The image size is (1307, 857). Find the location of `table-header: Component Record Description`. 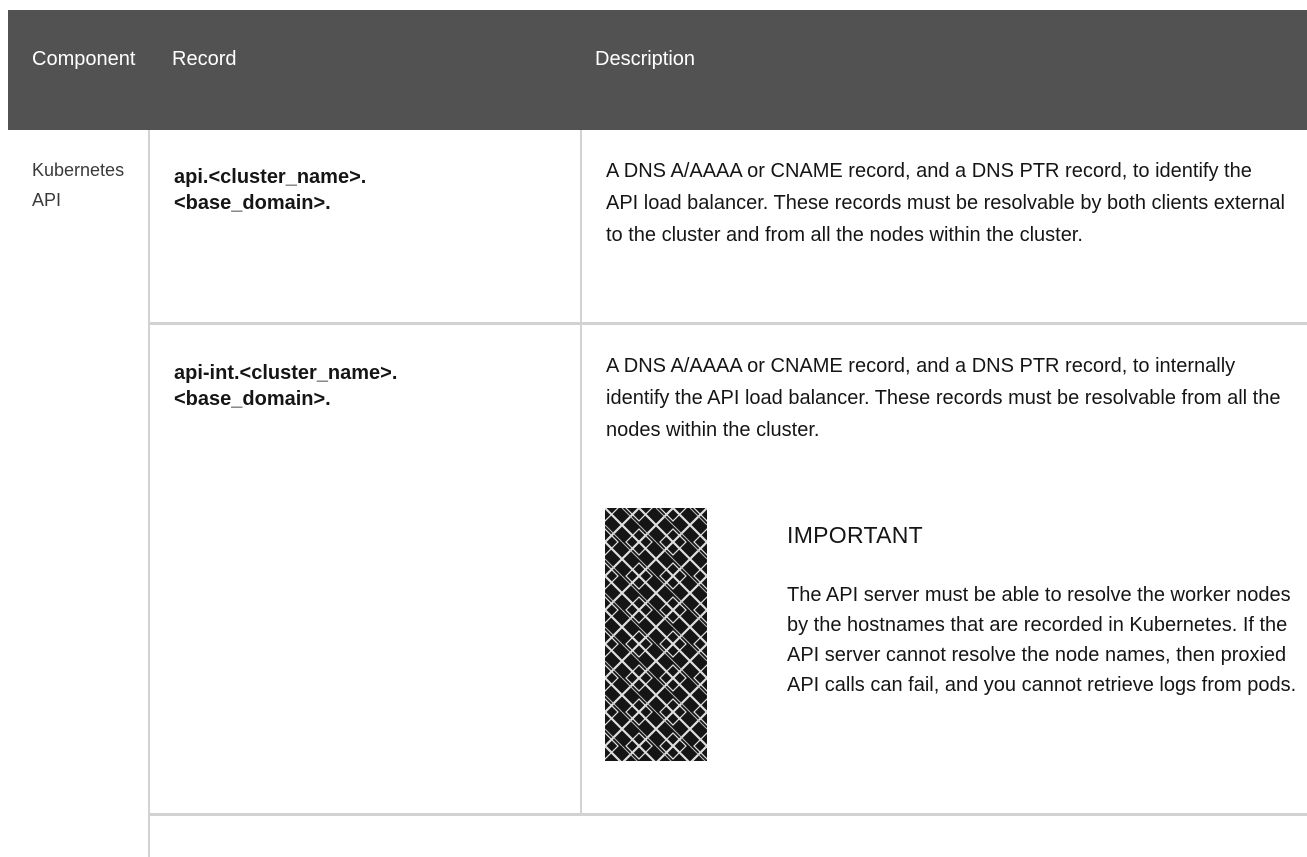

table-header: Component Record Description is located at coordinates (657, 70).